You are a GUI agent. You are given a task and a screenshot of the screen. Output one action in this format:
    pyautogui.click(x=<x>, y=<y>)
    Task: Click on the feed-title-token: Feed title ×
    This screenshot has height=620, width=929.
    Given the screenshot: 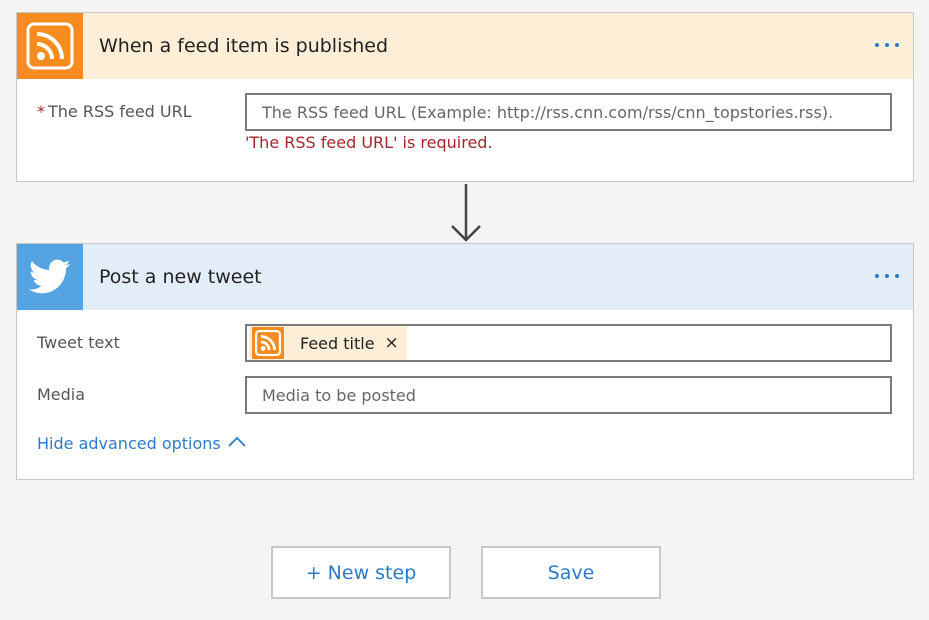 What is the action you would take?
    pyautogui.click(x=328, y=343)
    